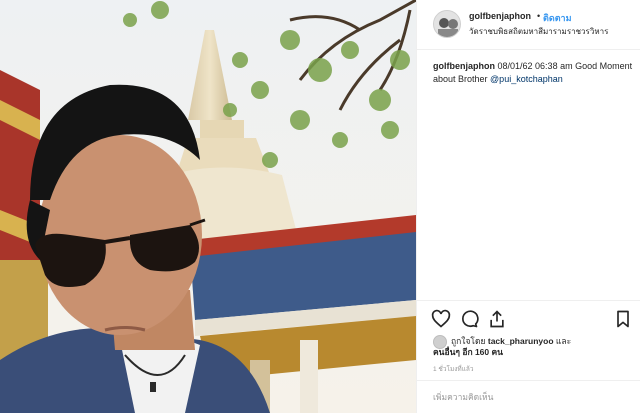  Describe the element at coordinates (453, 369) in the screenshot. I see `post-timestamp: 1 ชั่วโมงที่แล้ว` at that location.